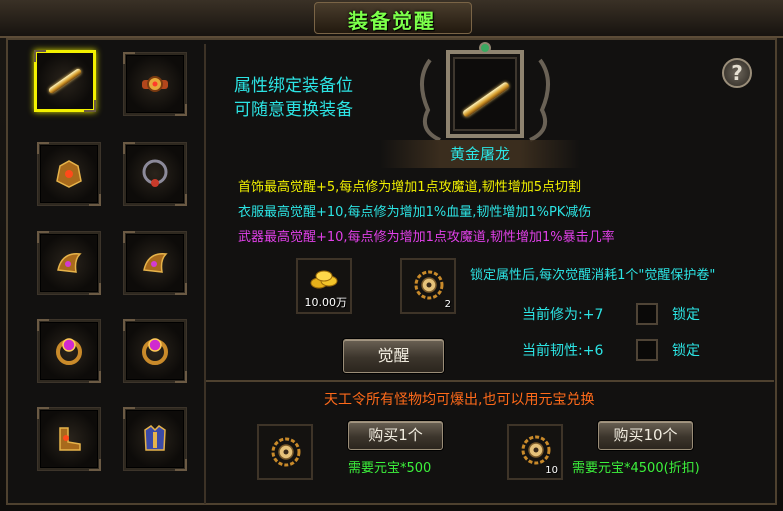  I want to click on bonus-weapon: 武器最高觉醒+10,每点修为增加1点攻魔道,韧性增加1%暴击几率, so click(426, 237).